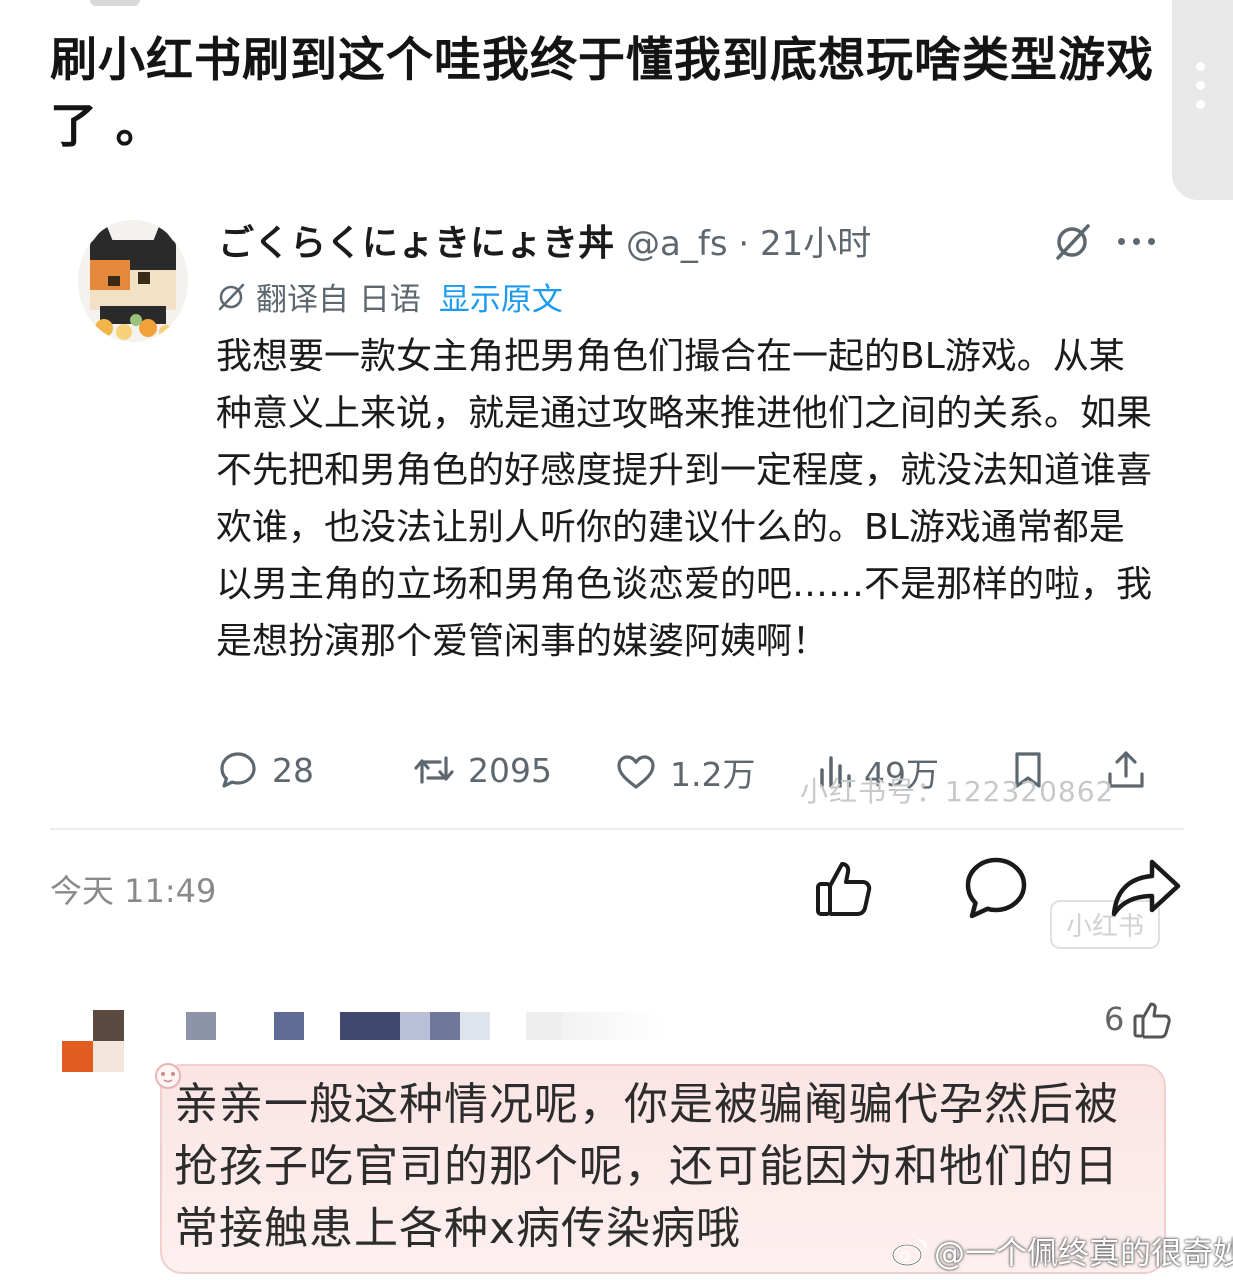 This screenshot has height=1280, width=1233. I want to click on comment-like-count: 6, so click(1114, 1019).